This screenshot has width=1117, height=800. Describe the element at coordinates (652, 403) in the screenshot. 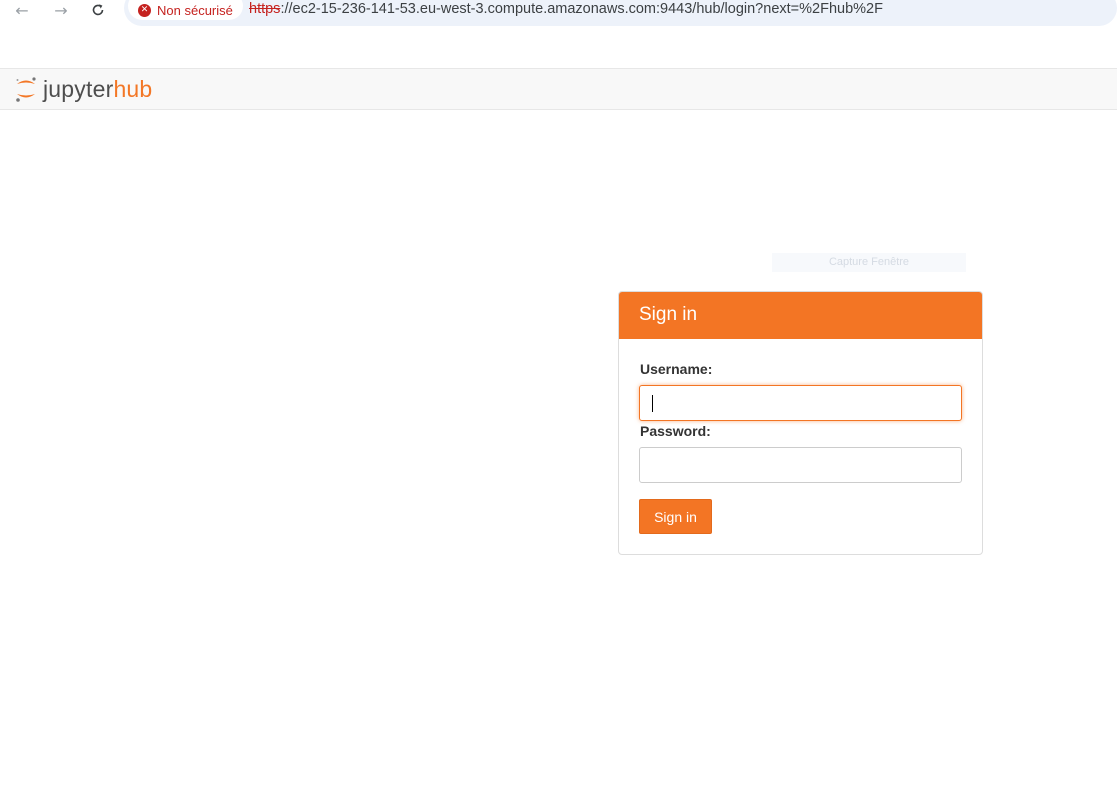

I see `text-caret` at that location.